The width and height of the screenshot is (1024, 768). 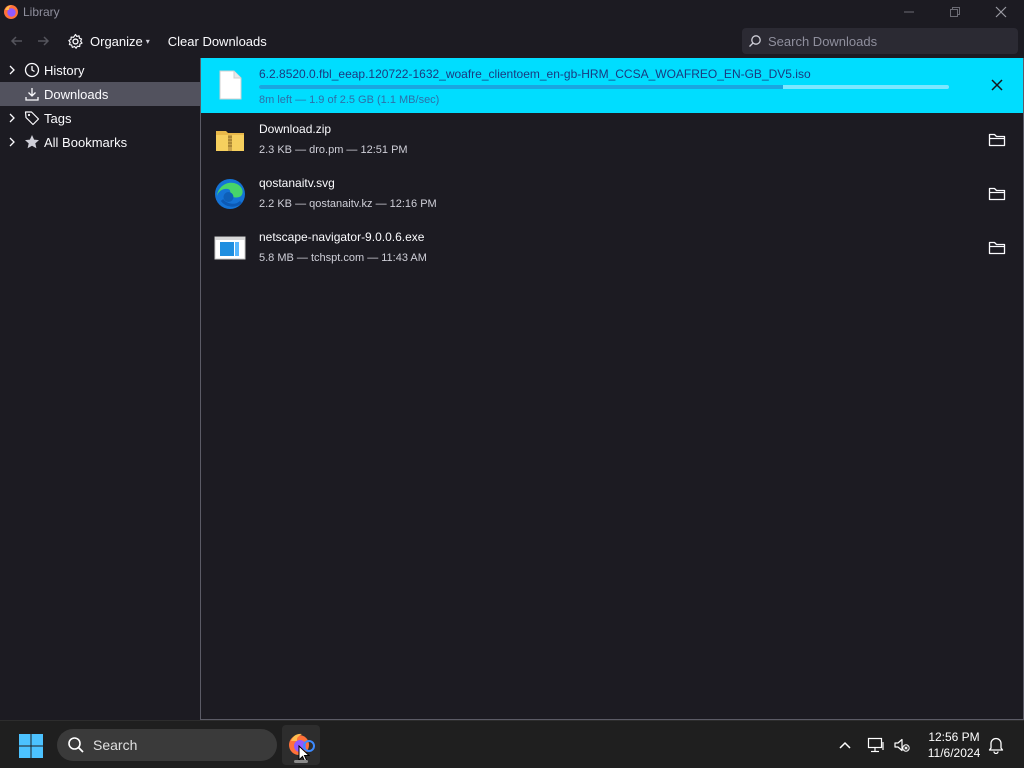 I want to click on volume-button, so click(x=902, y=745).